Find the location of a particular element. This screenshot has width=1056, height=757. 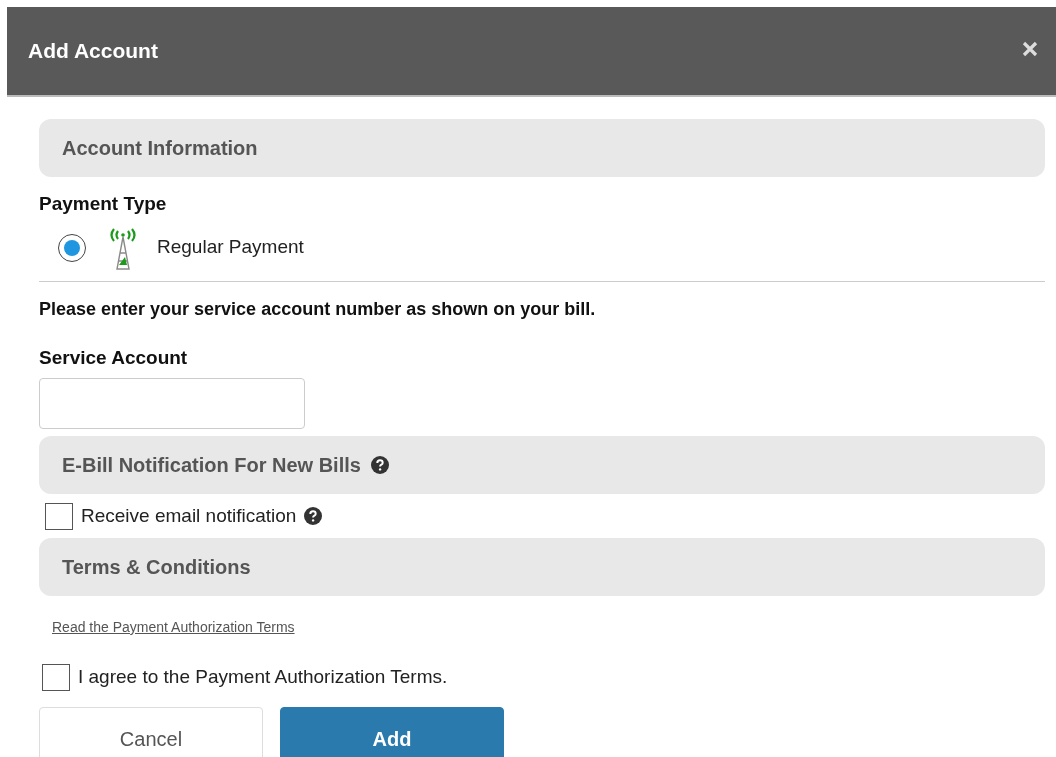

service-account-field is located at coordinates (172, 403).